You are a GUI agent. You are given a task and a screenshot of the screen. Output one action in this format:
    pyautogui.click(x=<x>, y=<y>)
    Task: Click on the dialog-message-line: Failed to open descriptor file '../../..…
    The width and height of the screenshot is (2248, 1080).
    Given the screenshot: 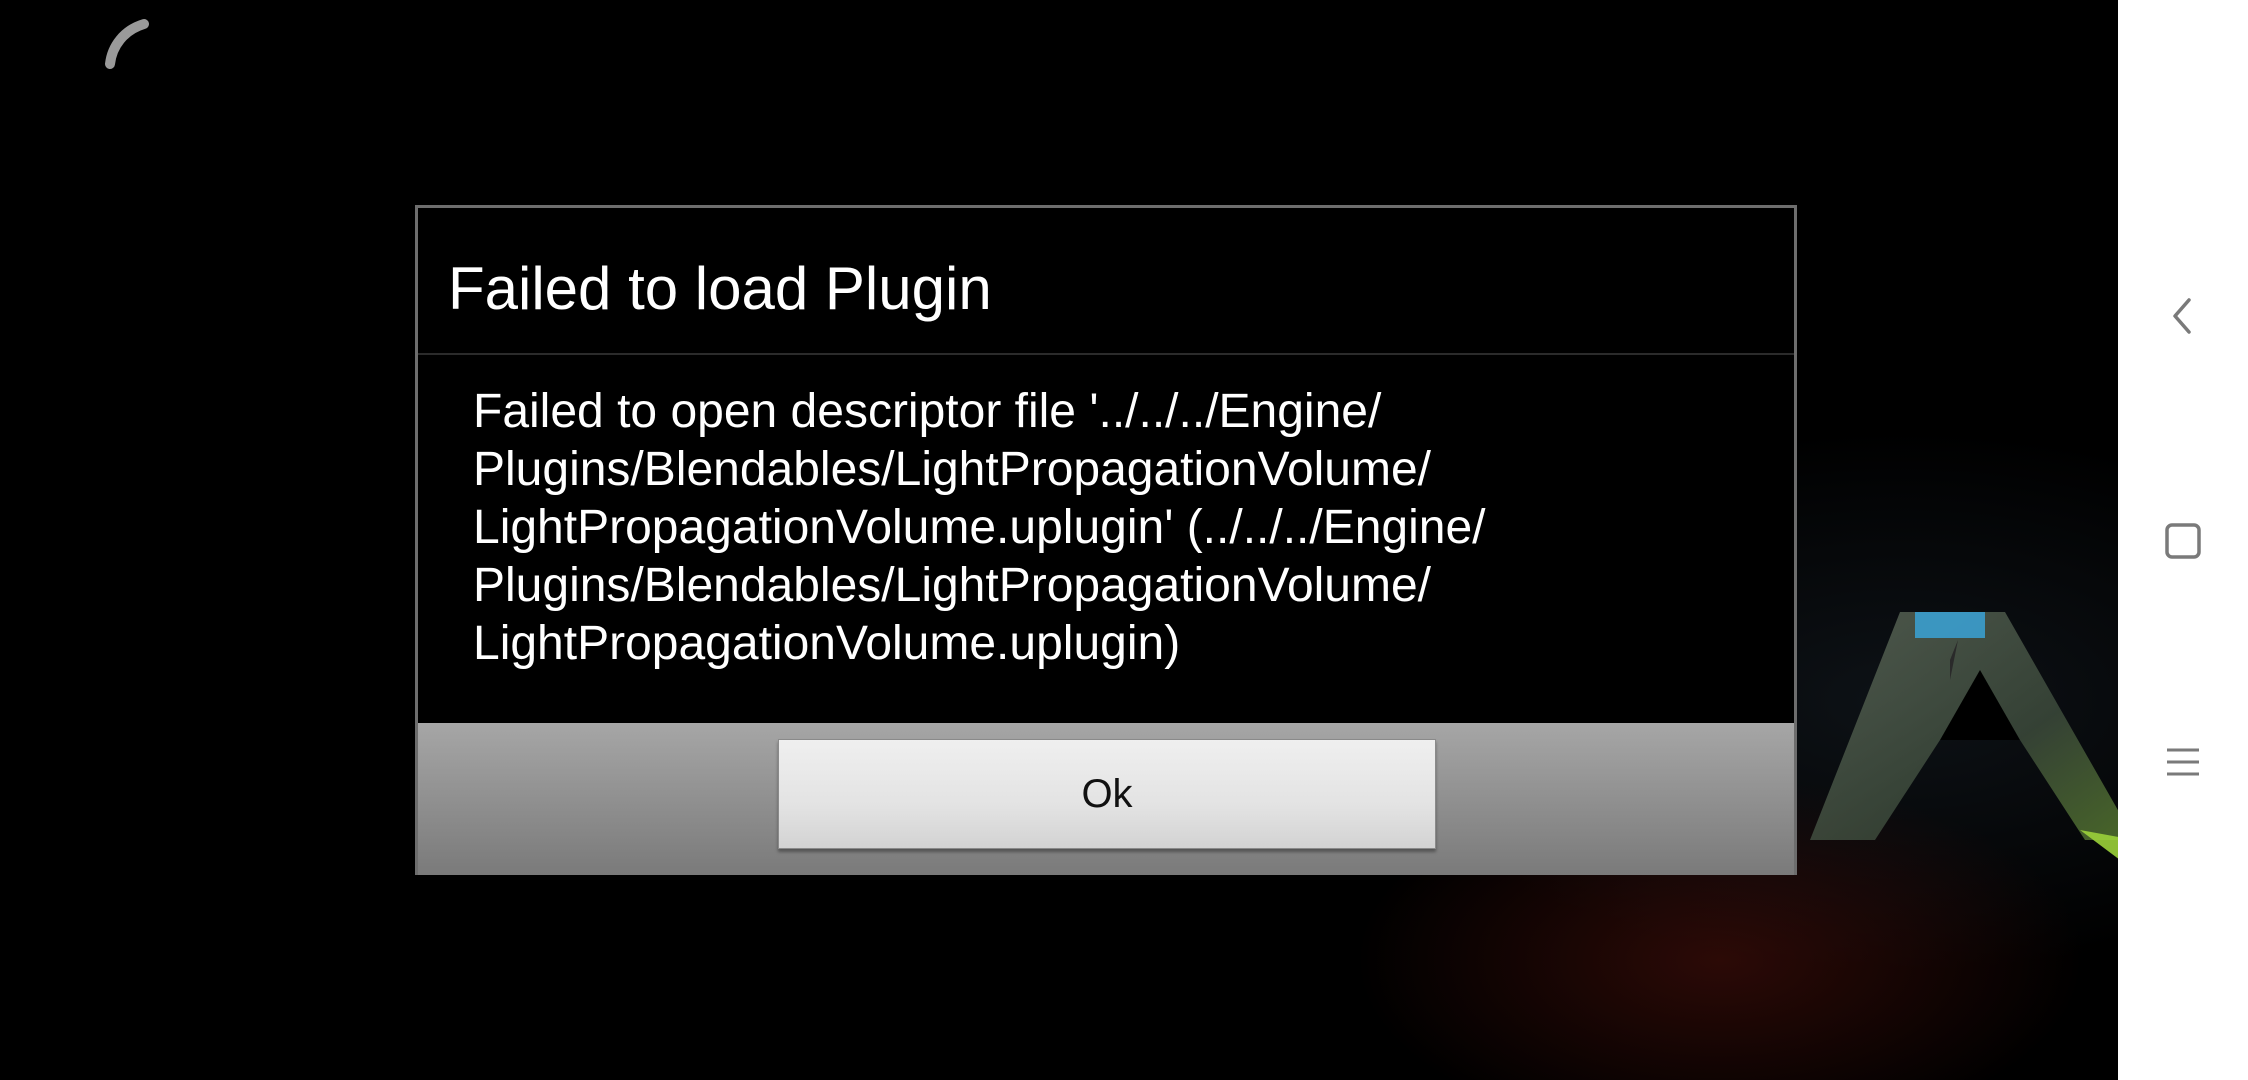 What is the action you would take?
    pyautogui.click(x=927, y=411)
    